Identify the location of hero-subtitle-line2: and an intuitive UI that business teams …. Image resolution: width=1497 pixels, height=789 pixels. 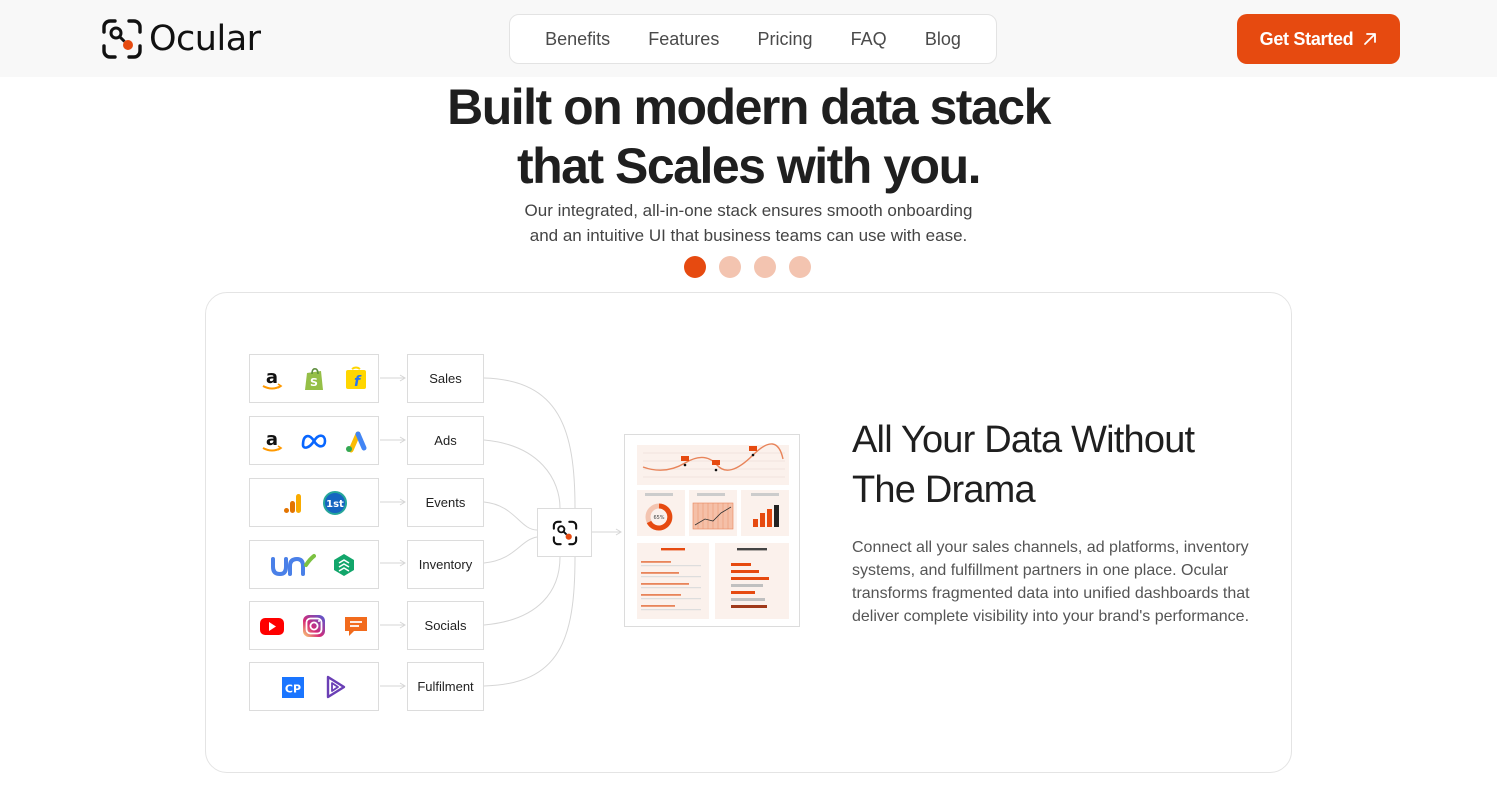
(748, 235).